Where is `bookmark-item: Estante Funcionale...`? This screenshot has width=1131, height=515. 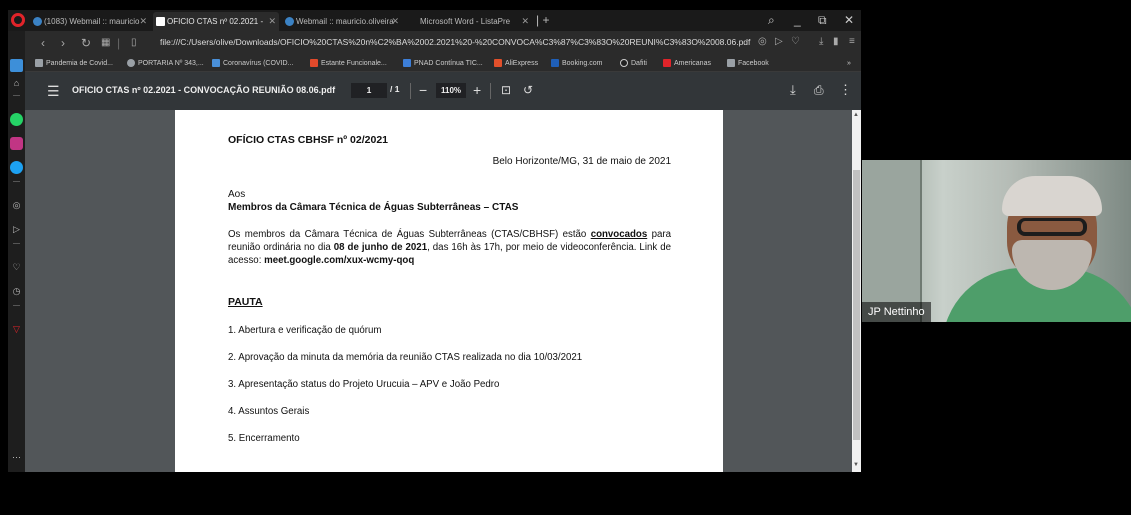 bookmark-item: Estante Funcionale... is located at coordinates (348, 63).